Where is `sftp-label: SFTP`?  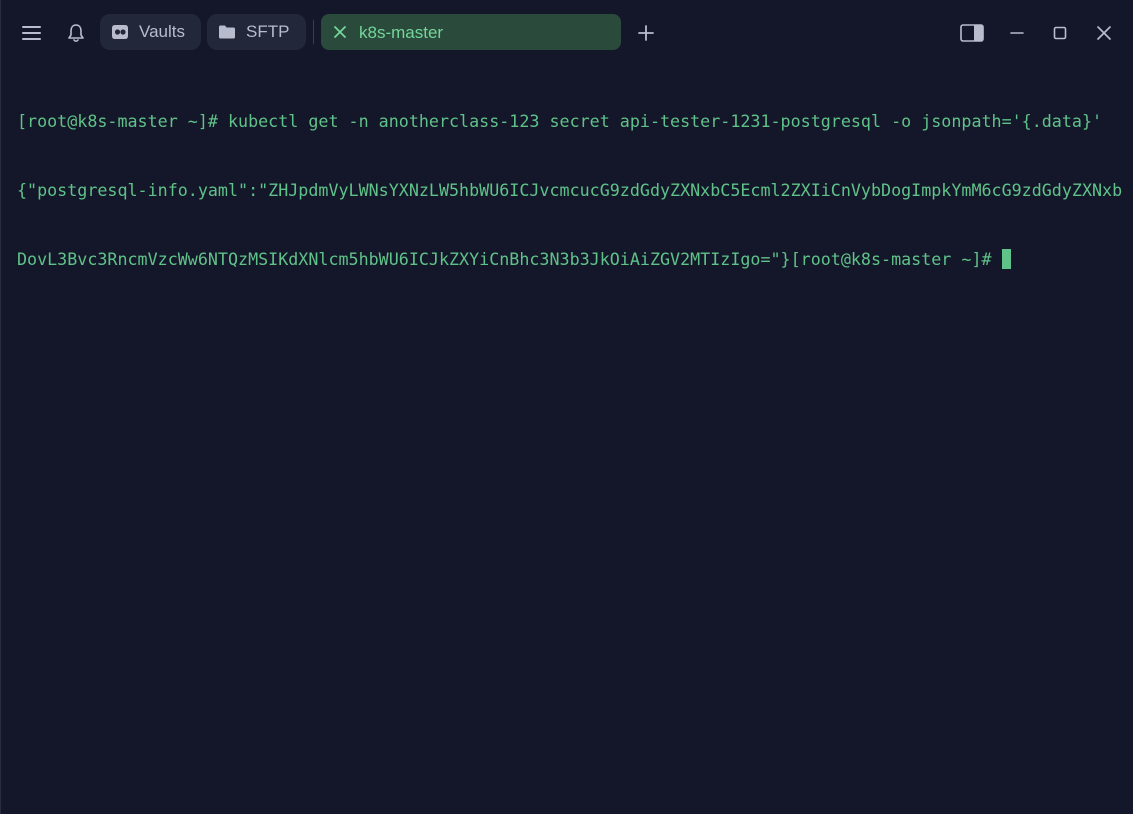
sftp-label: SFTP is located at coordinates (268, 31).